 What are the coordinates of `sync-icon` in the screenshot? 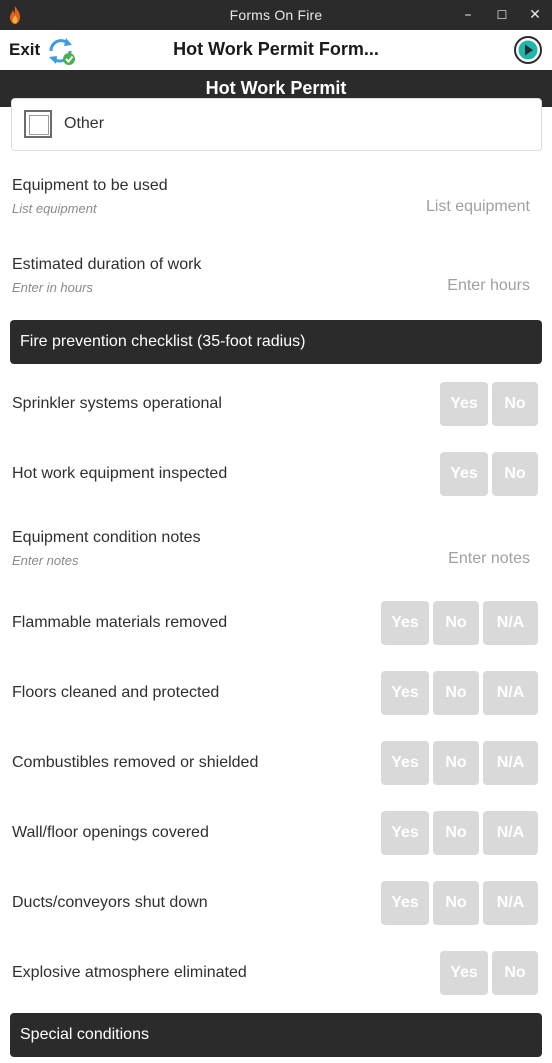 It's located at (61, 51).